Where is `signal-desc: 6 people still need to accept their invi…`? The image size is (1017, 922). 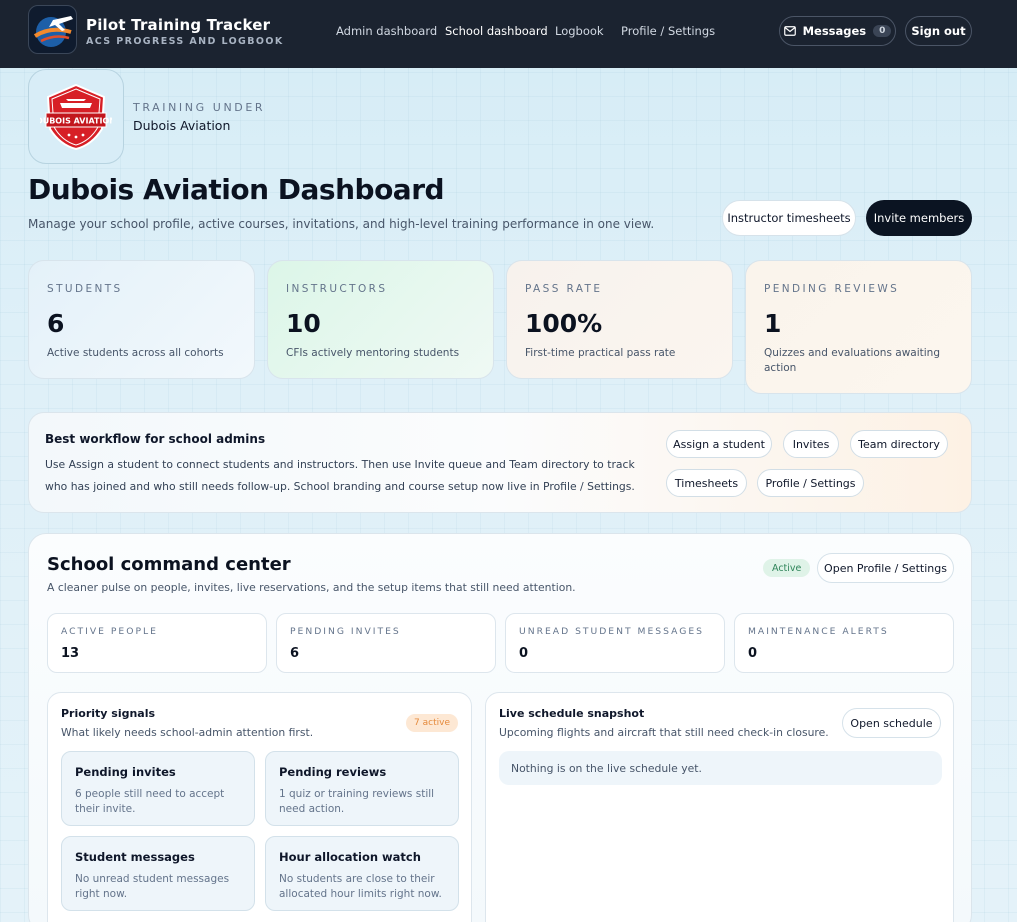 signal-desc: 6 people still need to accept their invi… is located at coordinates (150, 801).